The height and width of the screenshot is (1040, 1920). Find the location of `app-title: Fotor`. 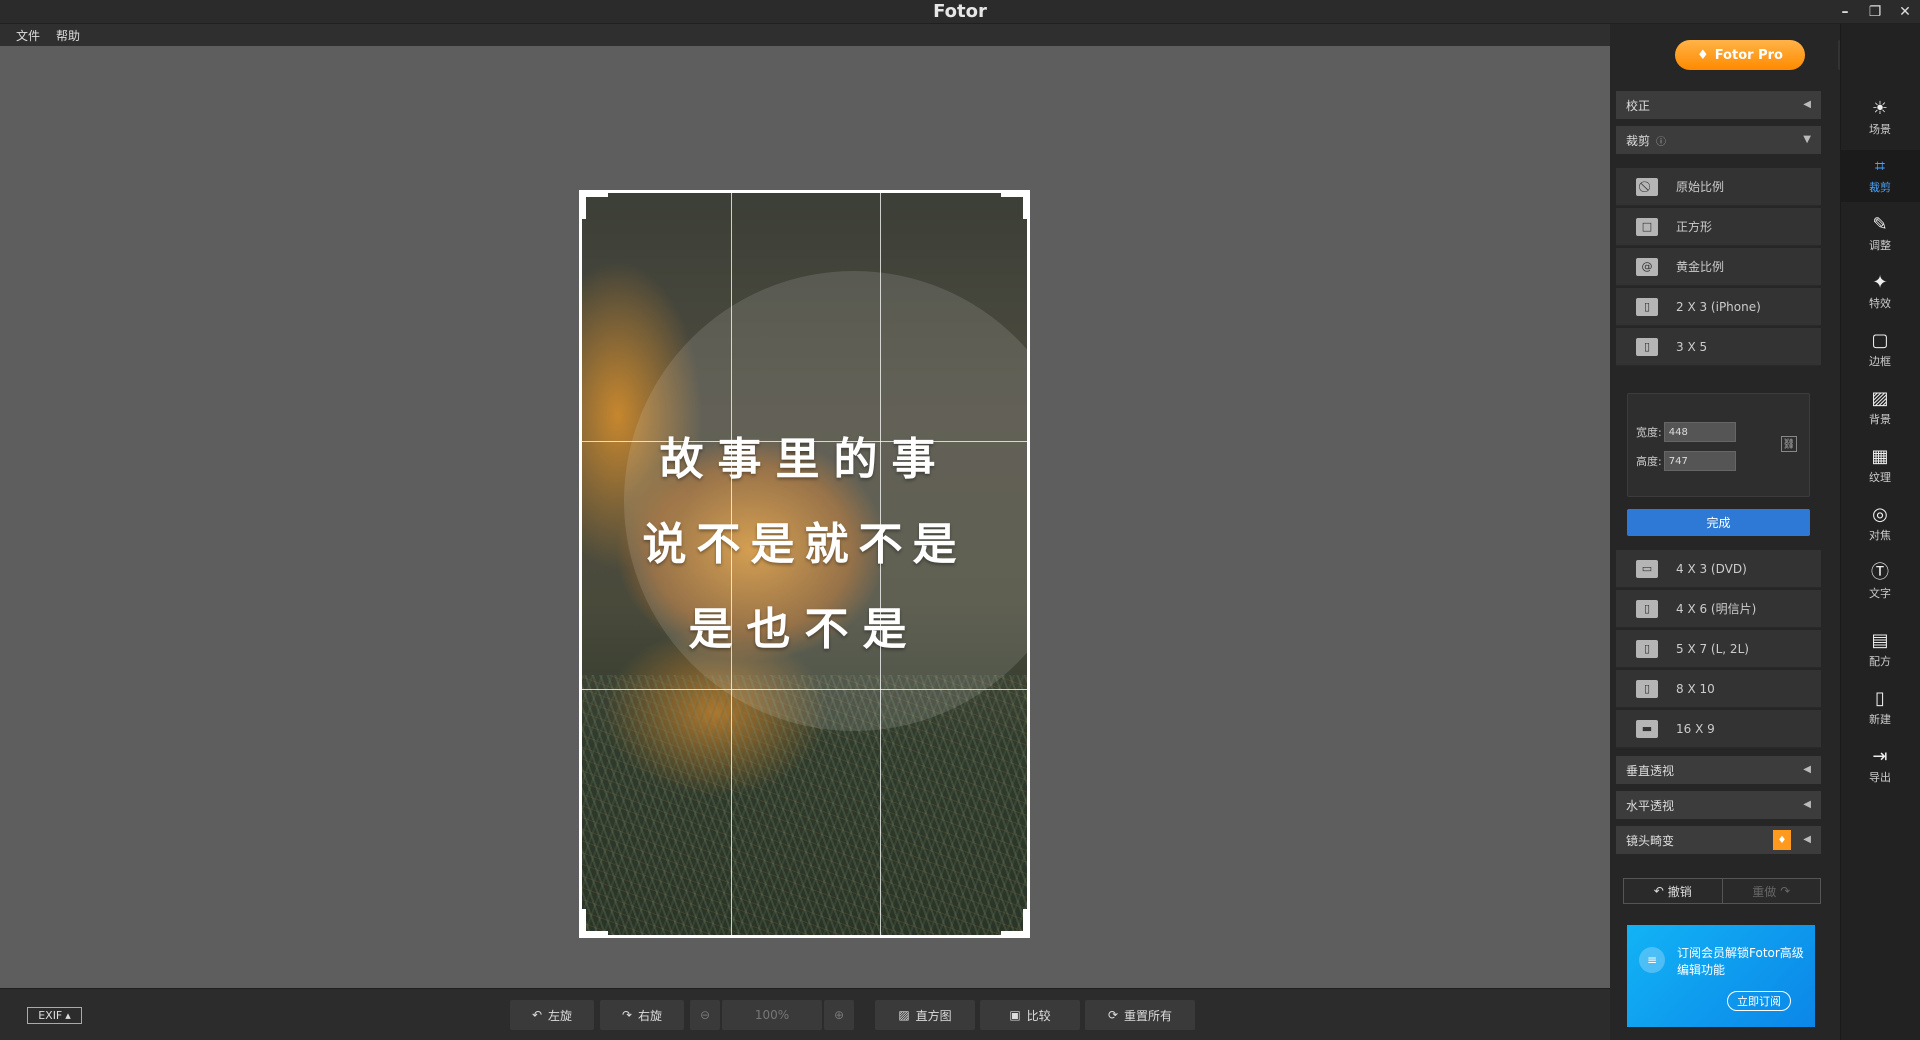

app-title: Fotor is located at coordinates (960, 11).